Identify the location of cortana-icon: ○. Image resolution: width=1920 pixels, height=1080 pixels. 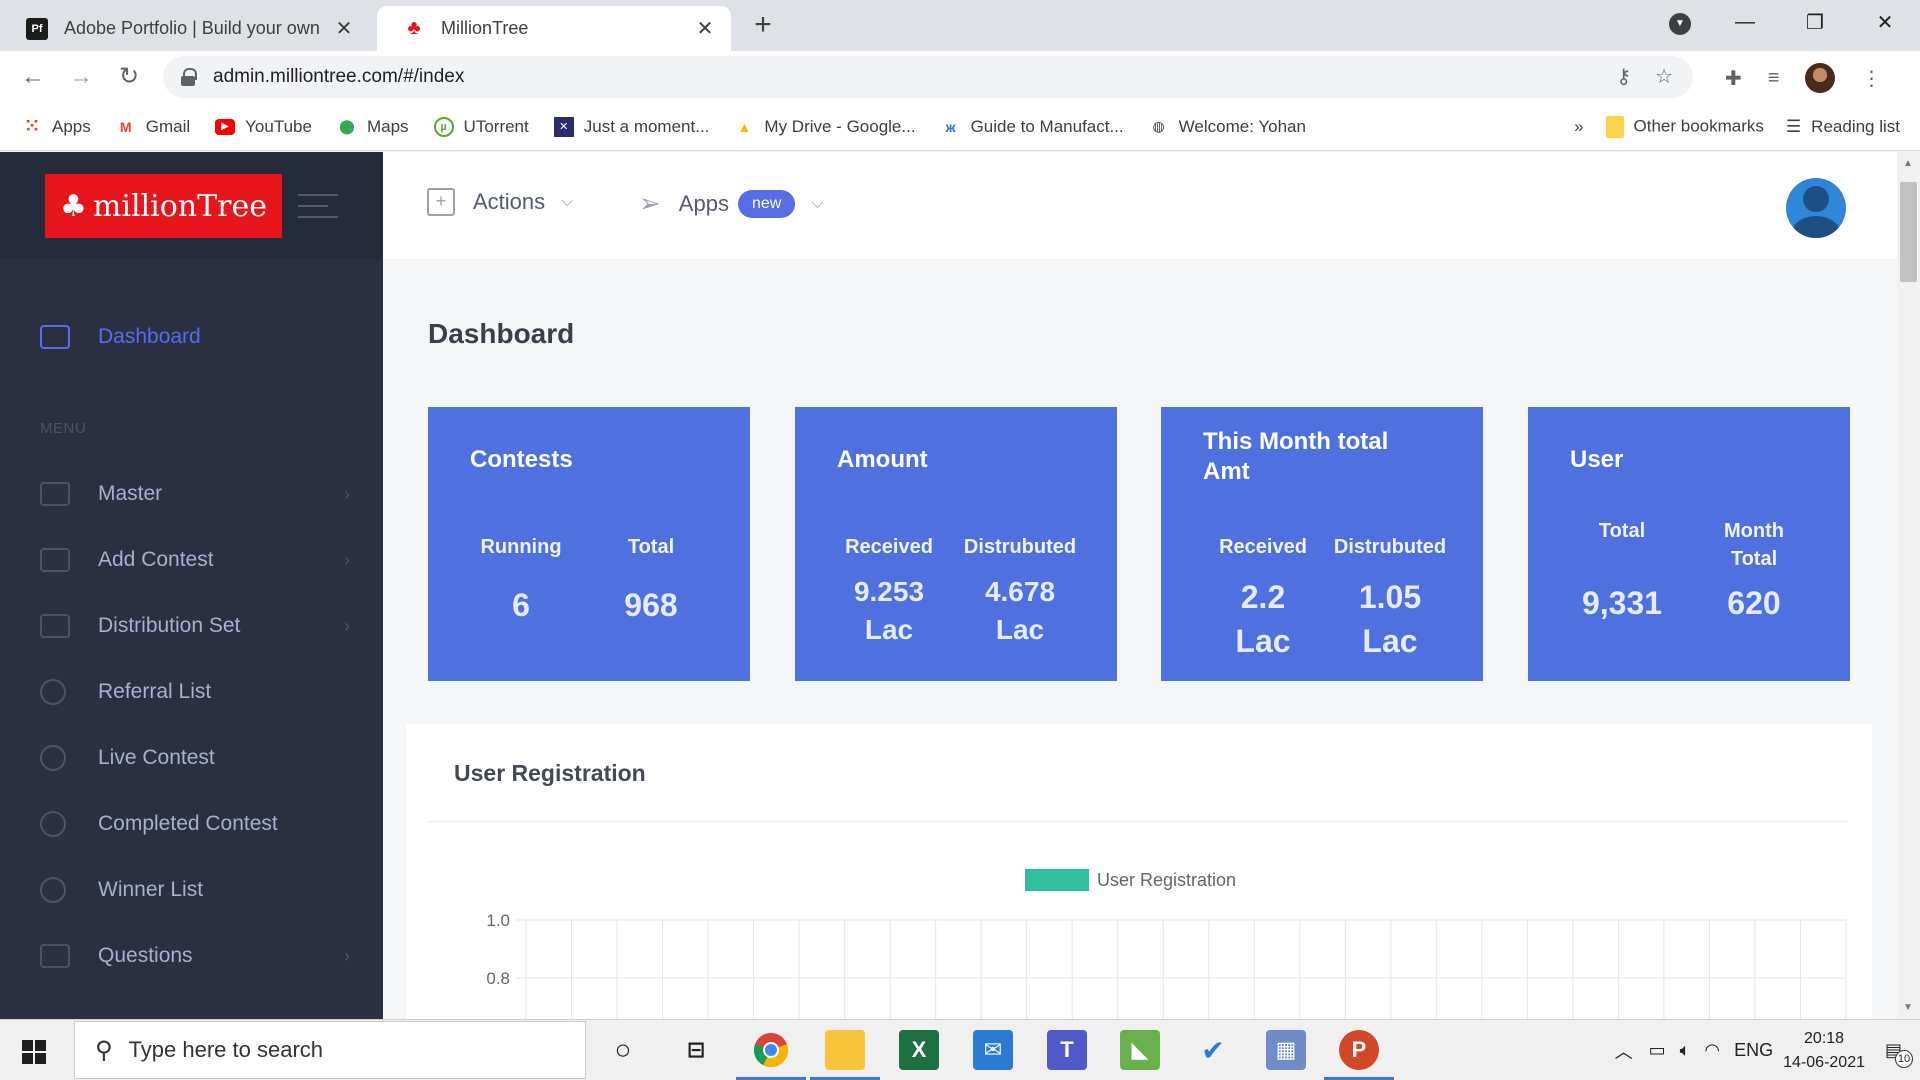
(623, 1050).